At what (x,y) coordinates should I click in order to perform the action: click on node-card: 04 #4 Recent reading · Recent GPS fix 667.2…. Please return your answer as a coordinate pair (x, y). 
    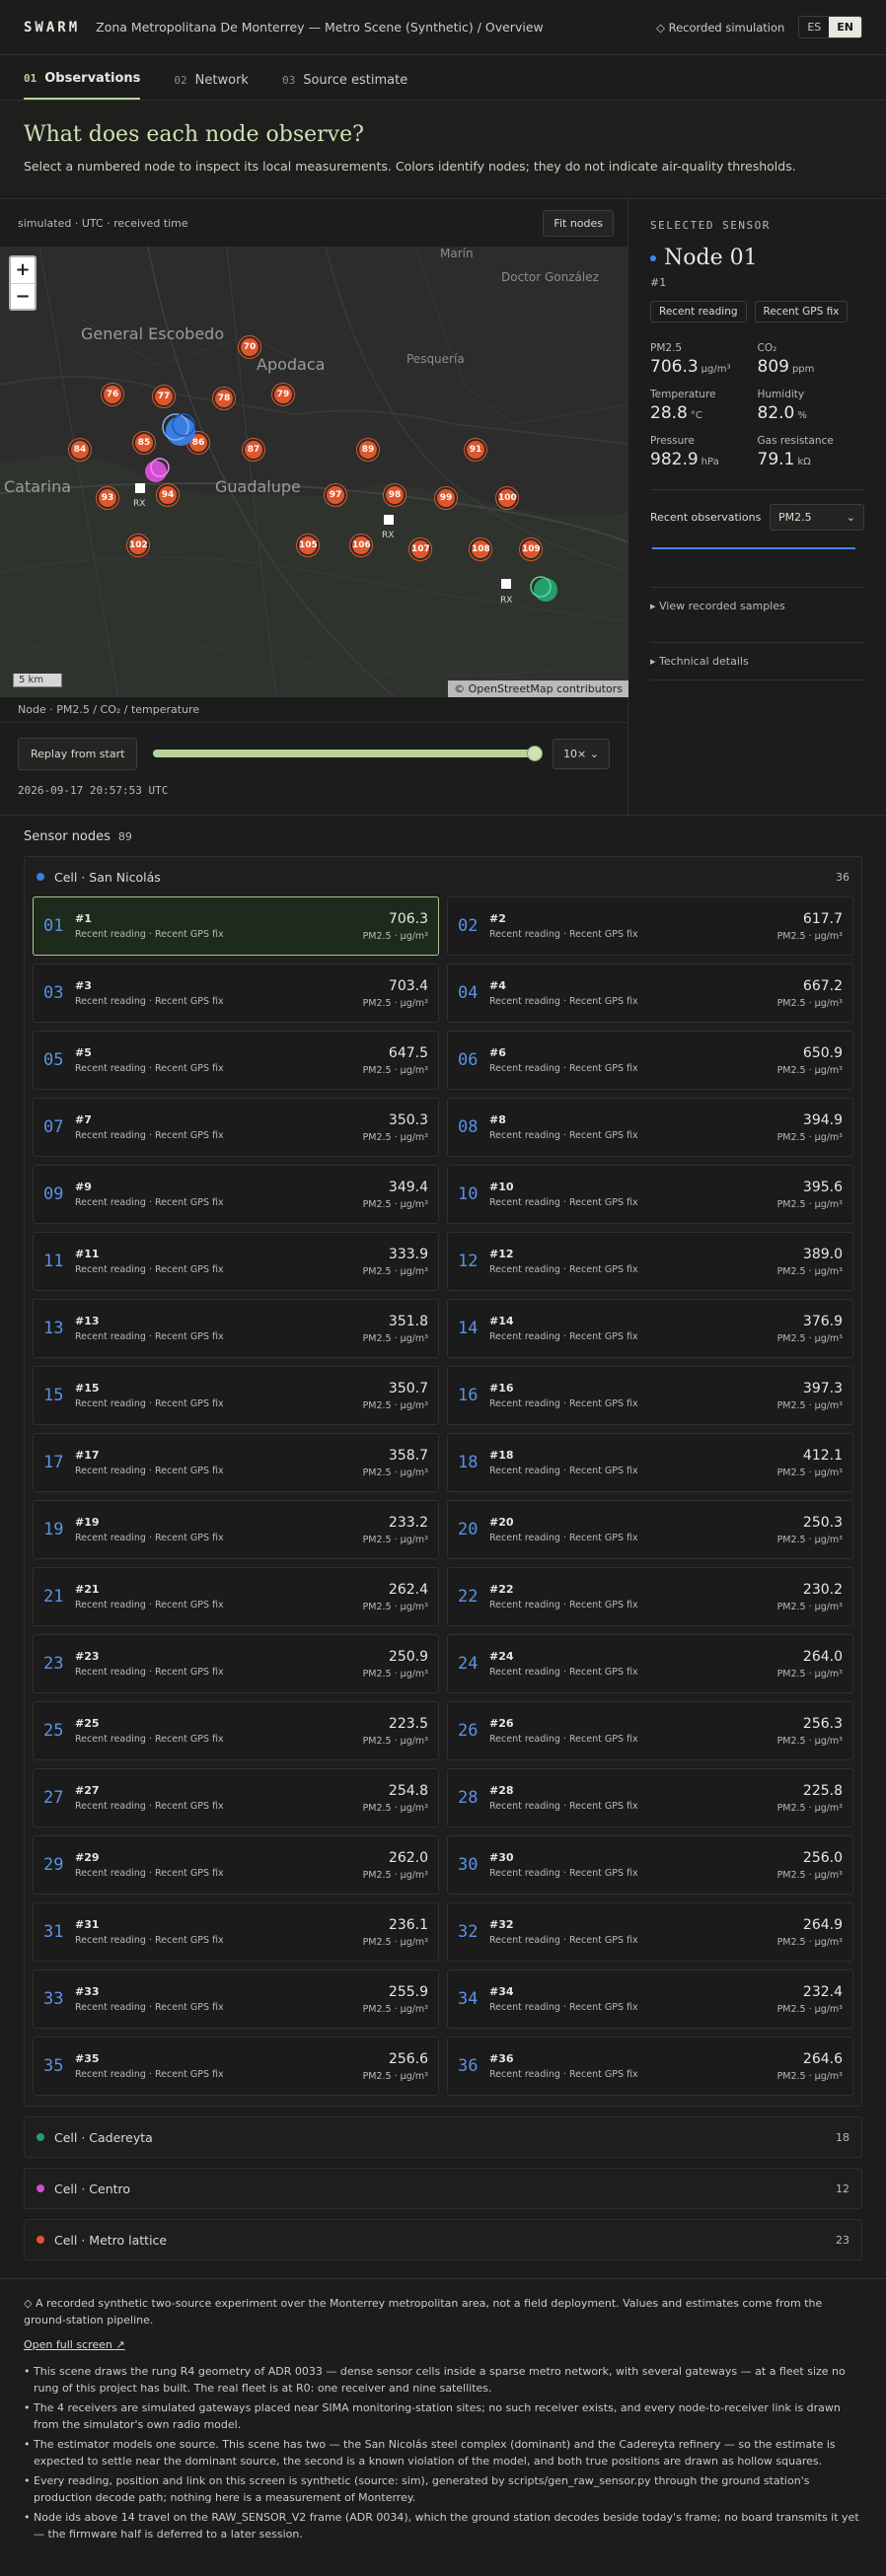
    Looking at the image, I should click on (650, 994).